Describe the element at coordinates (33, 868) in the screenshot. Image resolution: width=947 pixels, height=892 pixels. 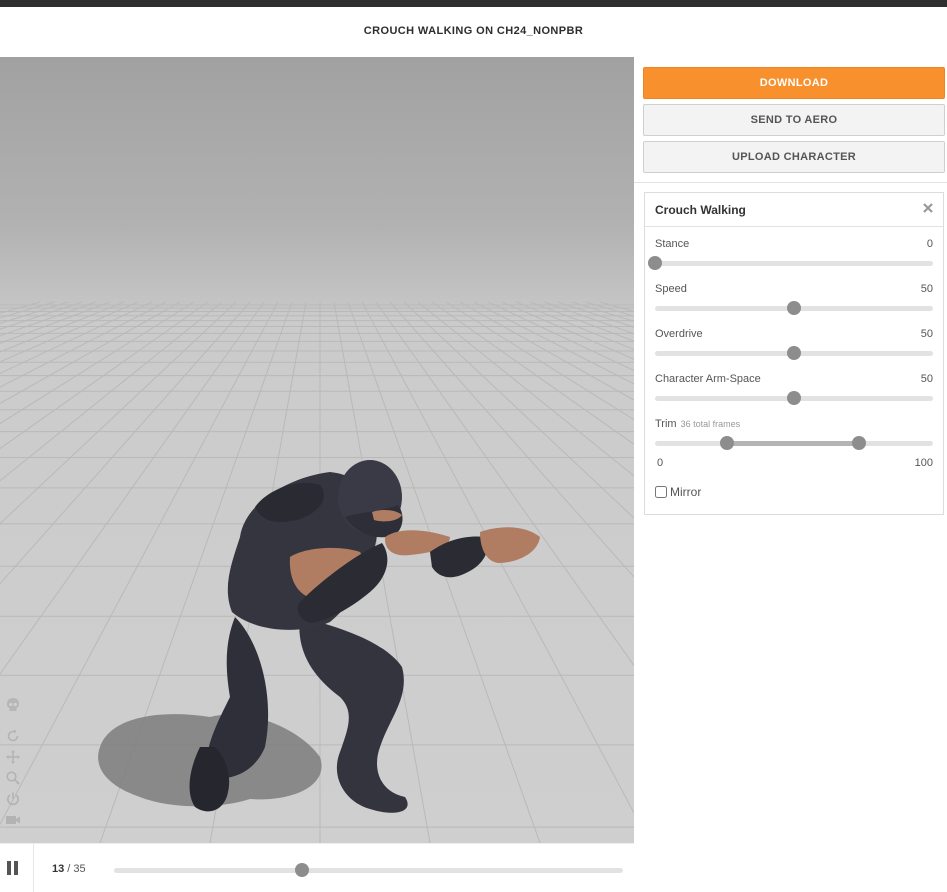
I see `timeline-divider` at that location.